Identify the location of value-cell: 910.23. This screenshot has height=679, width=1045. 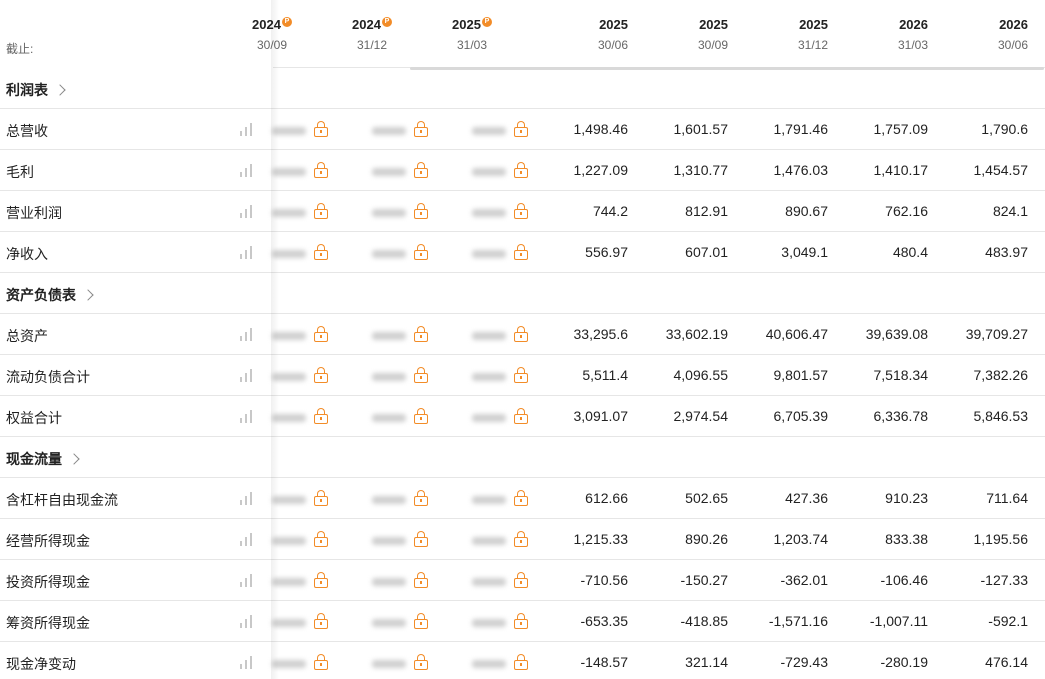
(906, 498).